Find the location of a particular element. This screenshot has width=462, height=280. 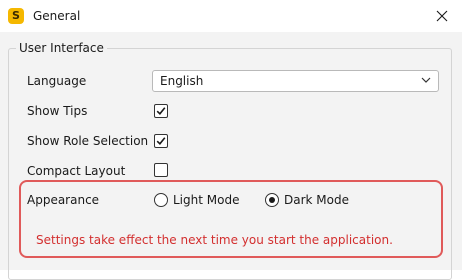

language-label: Language is located at coordinates (57, 81).